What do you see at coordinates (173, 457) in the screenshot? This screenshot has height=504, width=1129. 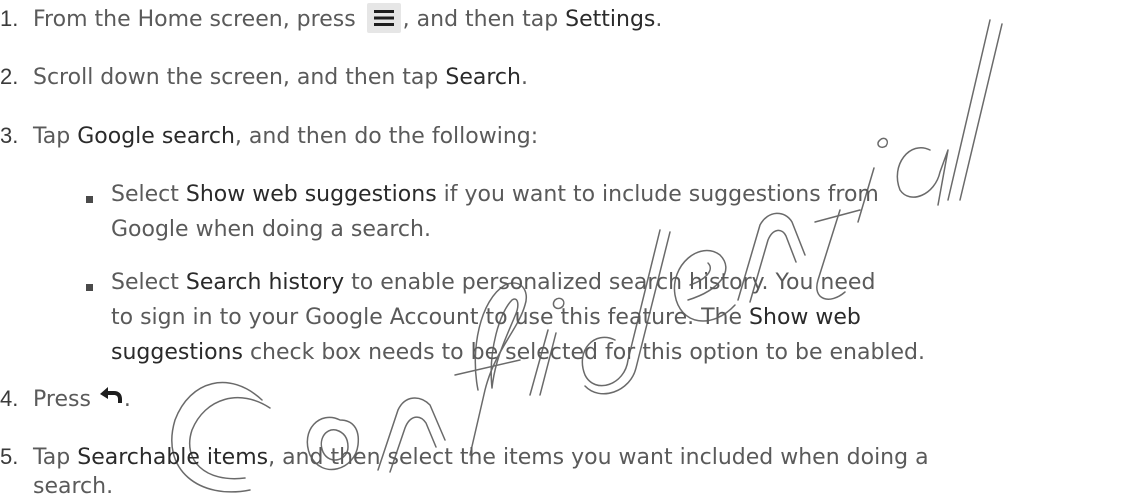 I see `ui-term-searchable-items: Searchable items` at bounding box center [173, 457].